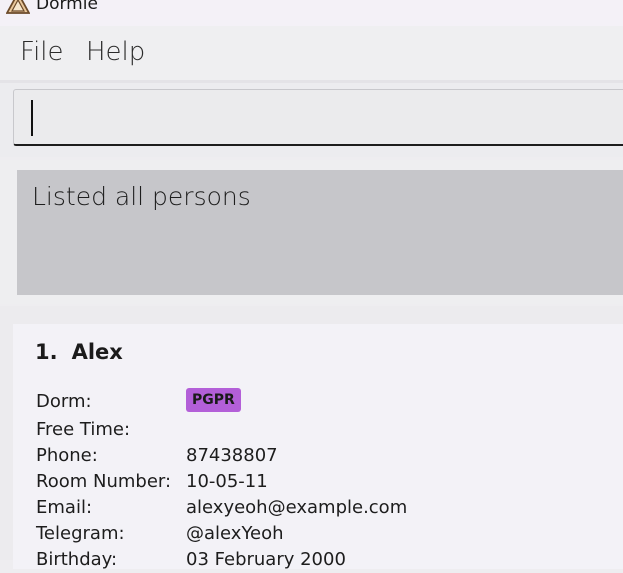 The height and width of the screenshot is (573, 623). What do you see at coordinates (42, 52) in the screenshot?
I see `menu-file: File` at bounding box center [42, 52].